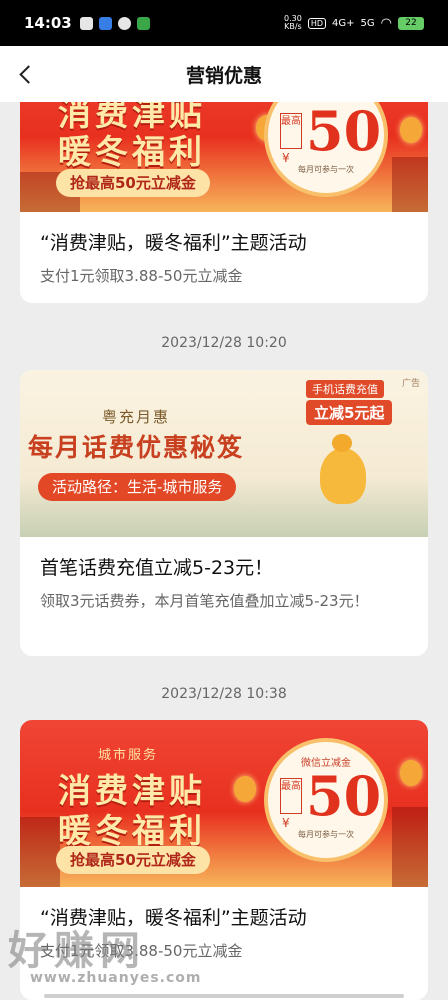  Describe the element at coordinates (224, 996) in the screenshot. I see `home-indicator` at that location.